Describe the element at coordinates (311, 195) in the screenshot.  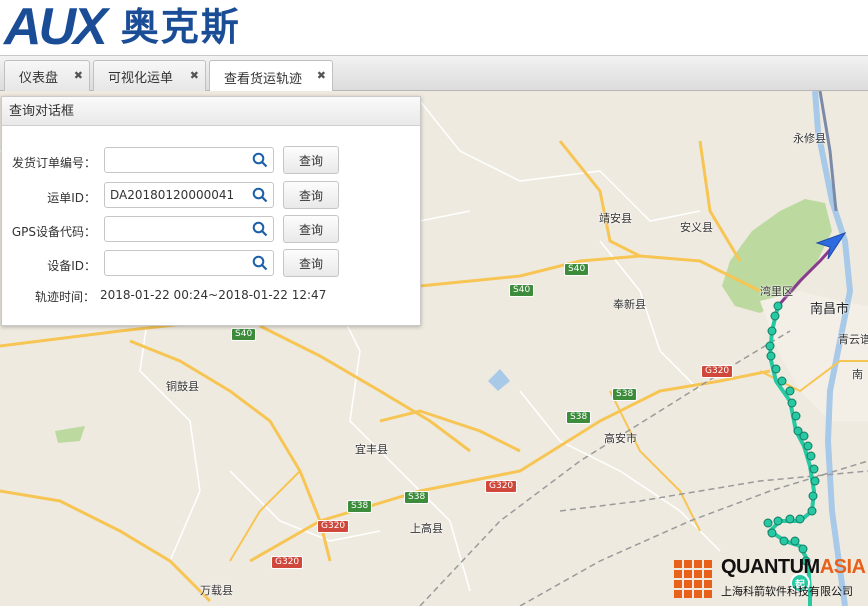
I see `query-waybill-button: 查询` at that location.